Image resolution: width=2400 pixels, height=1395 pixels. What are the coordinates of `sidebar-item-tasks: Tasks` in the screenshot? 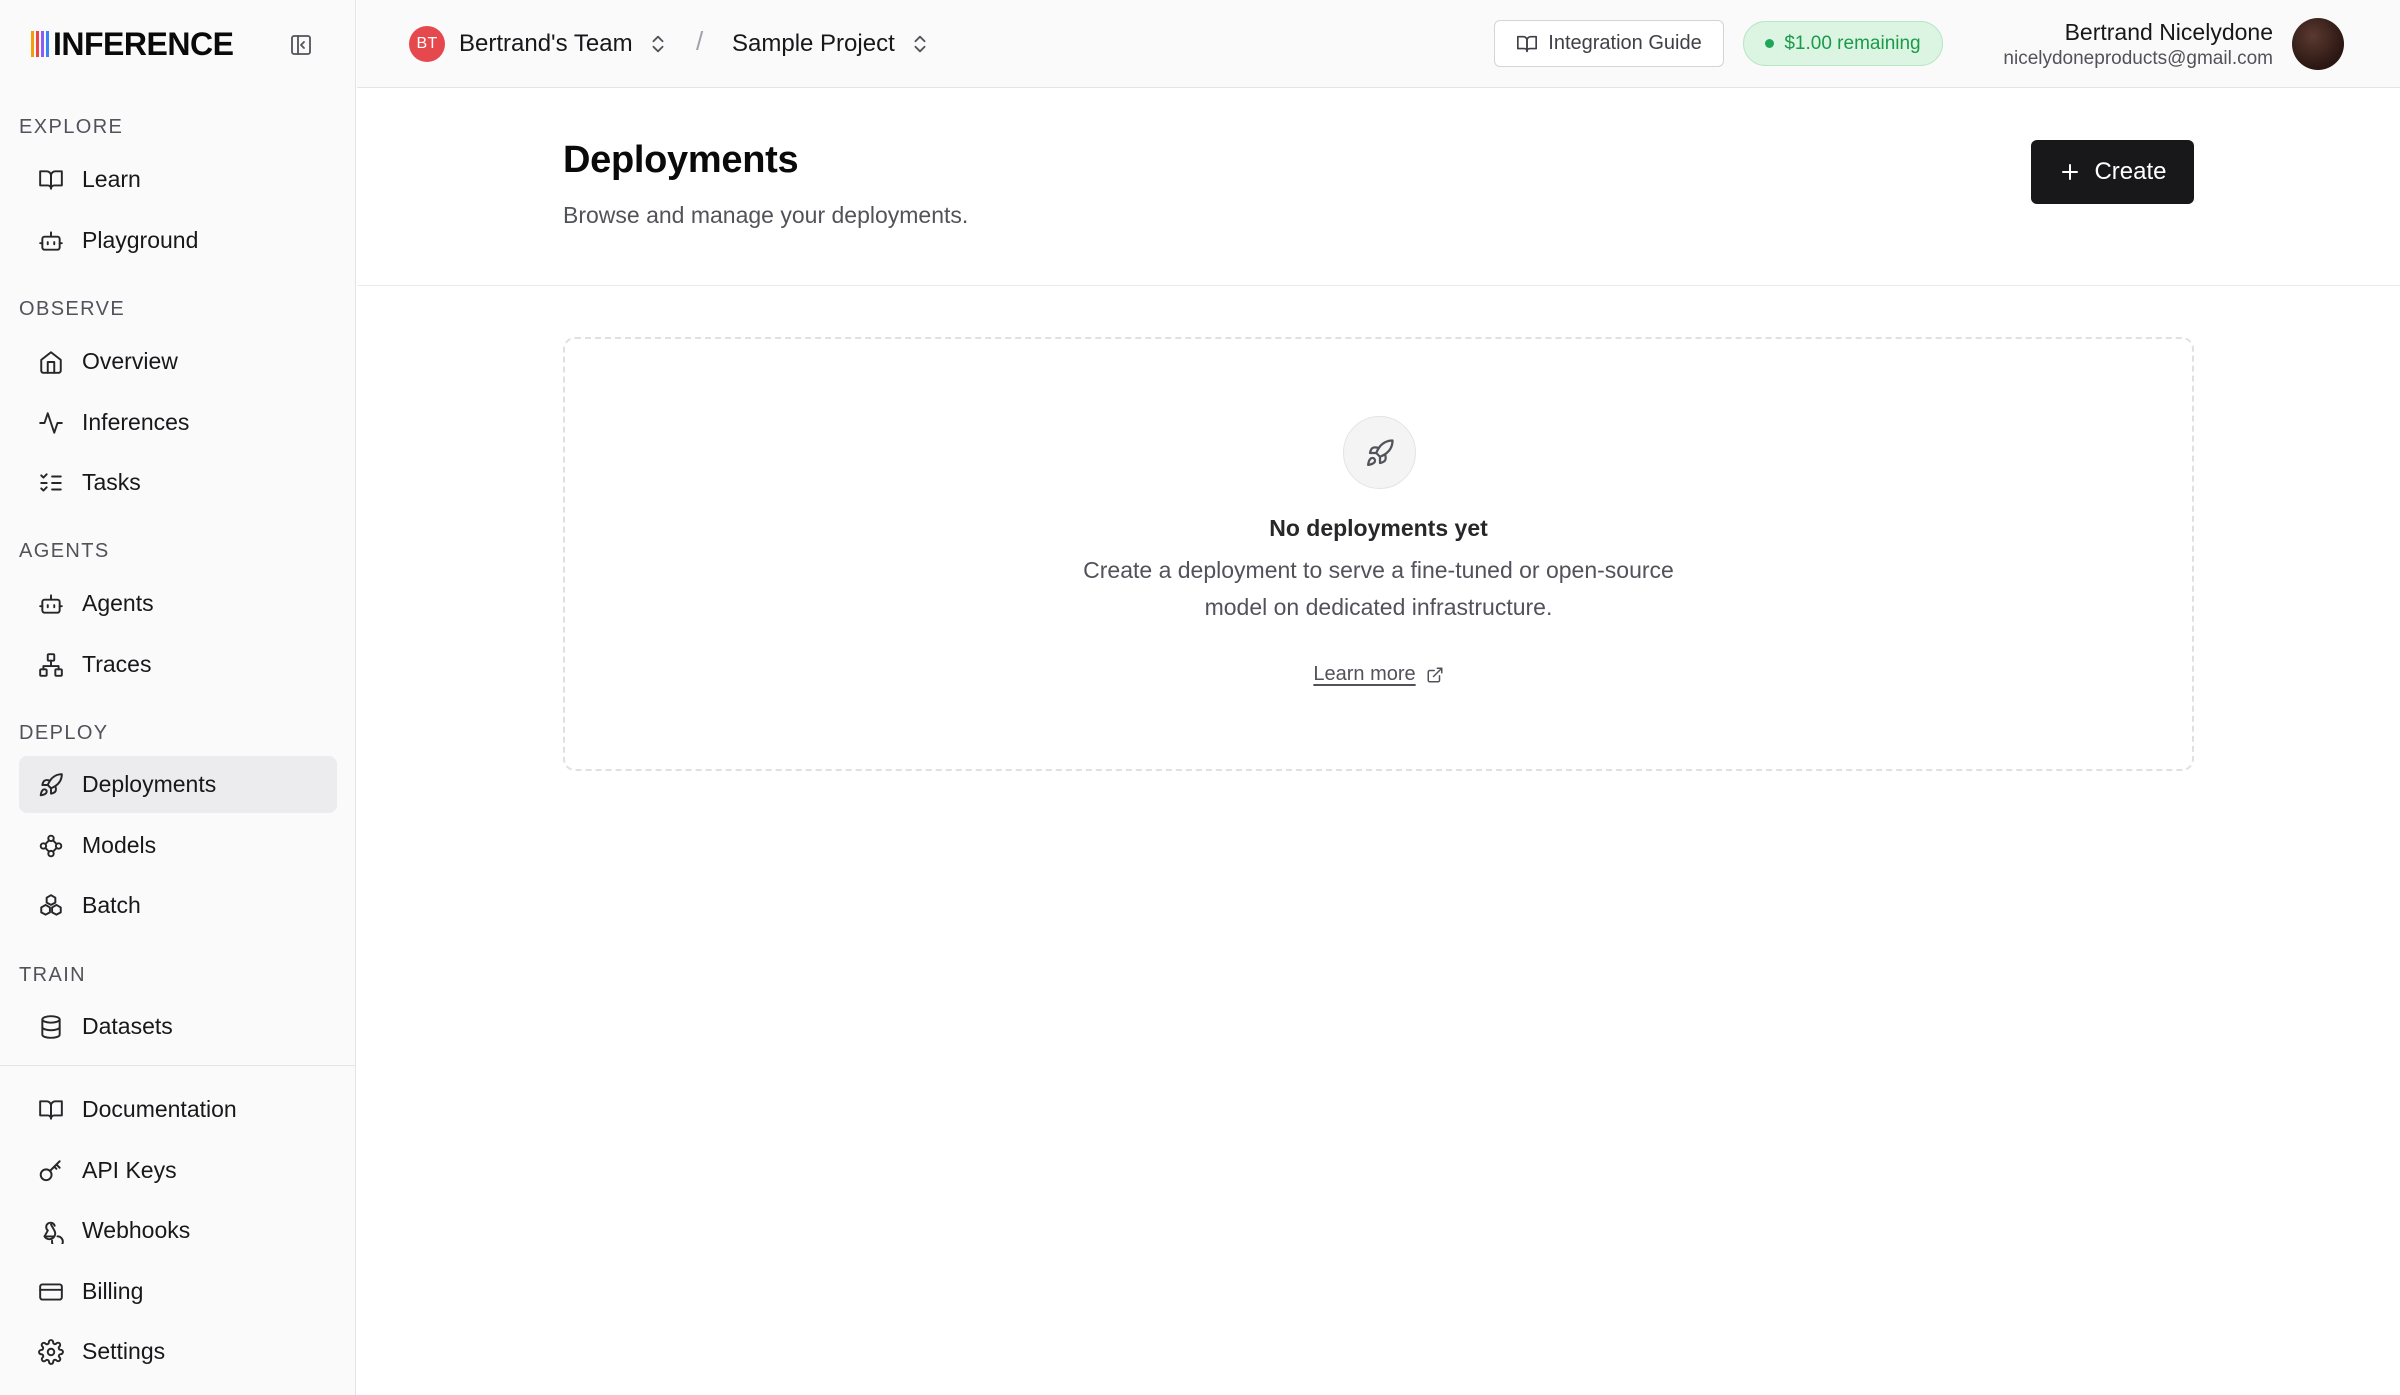 It's located at (178, 482).